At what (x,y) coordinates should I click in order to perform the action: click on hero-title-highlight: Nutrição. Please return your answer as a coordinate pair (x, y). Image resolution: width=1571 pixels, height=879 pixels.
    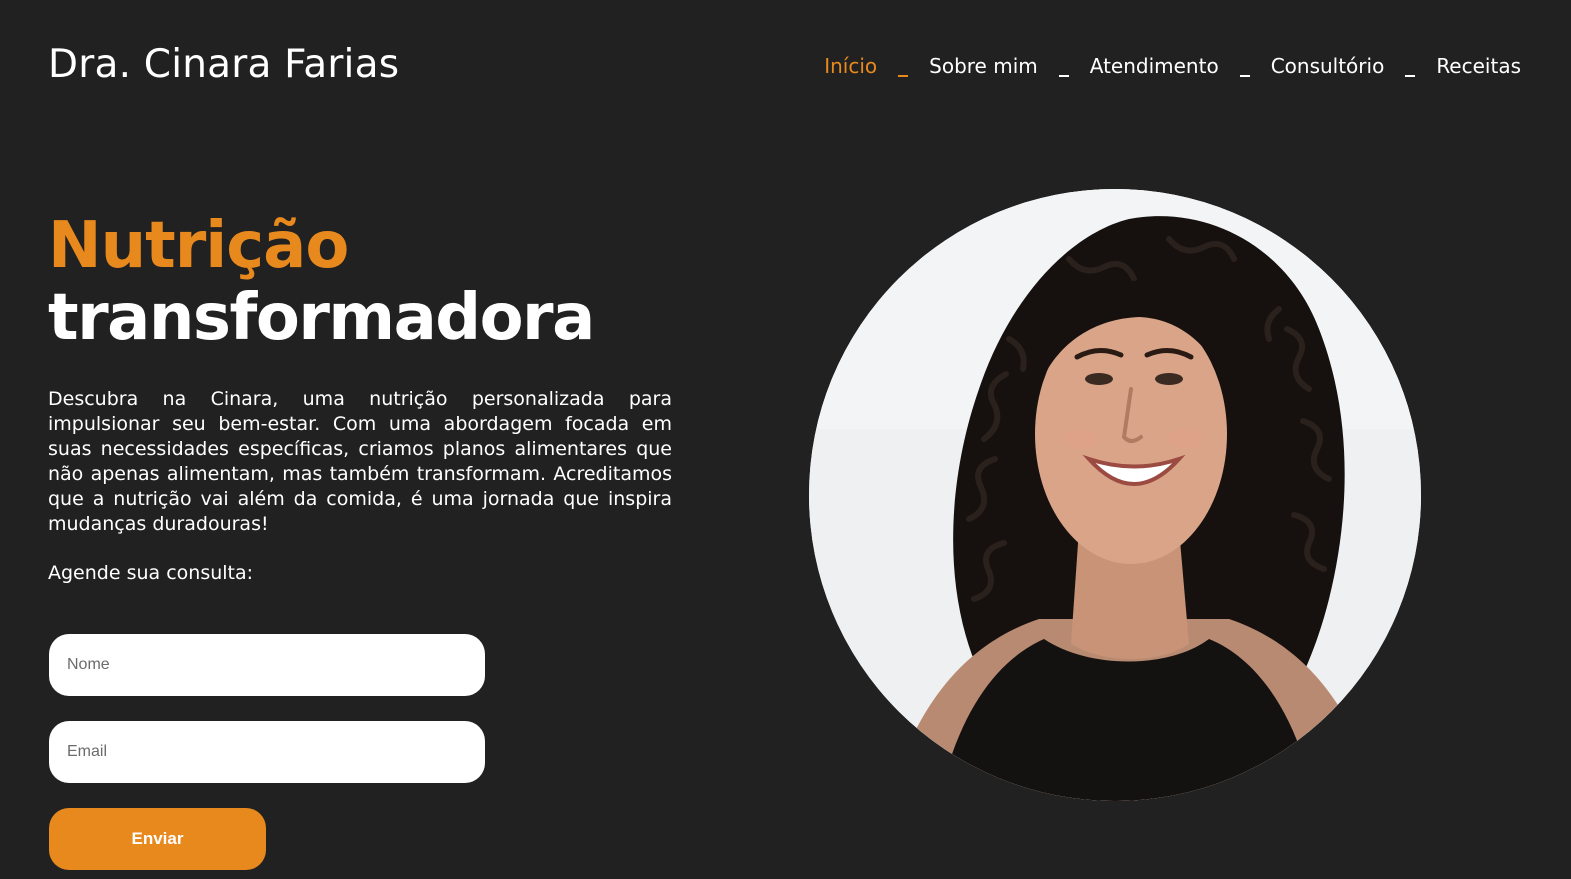
    Looking at the image, I should click on (198, 246).